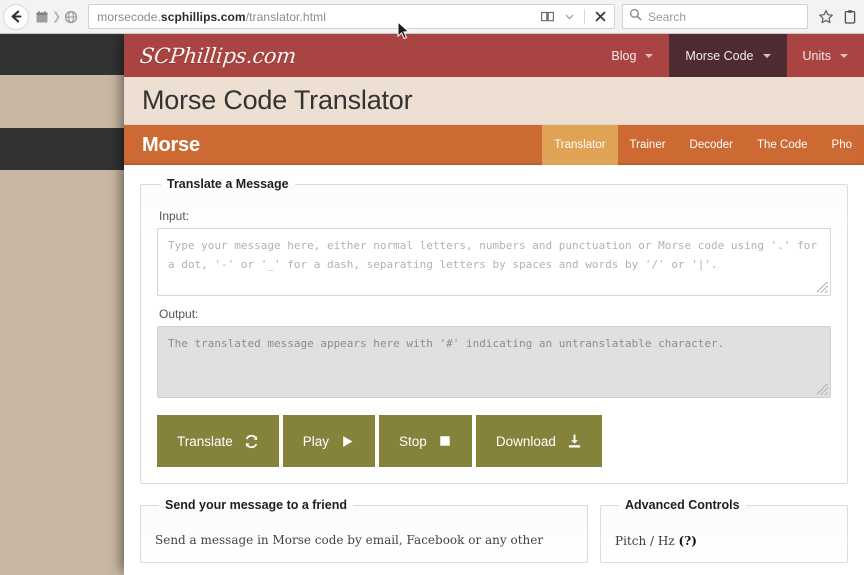 The height and width of the screenshot is (575, 864). What do you see at coordinates (445, 441) in the screenshot?
I see `stop-square-icon` at bounding box center [445, 441].